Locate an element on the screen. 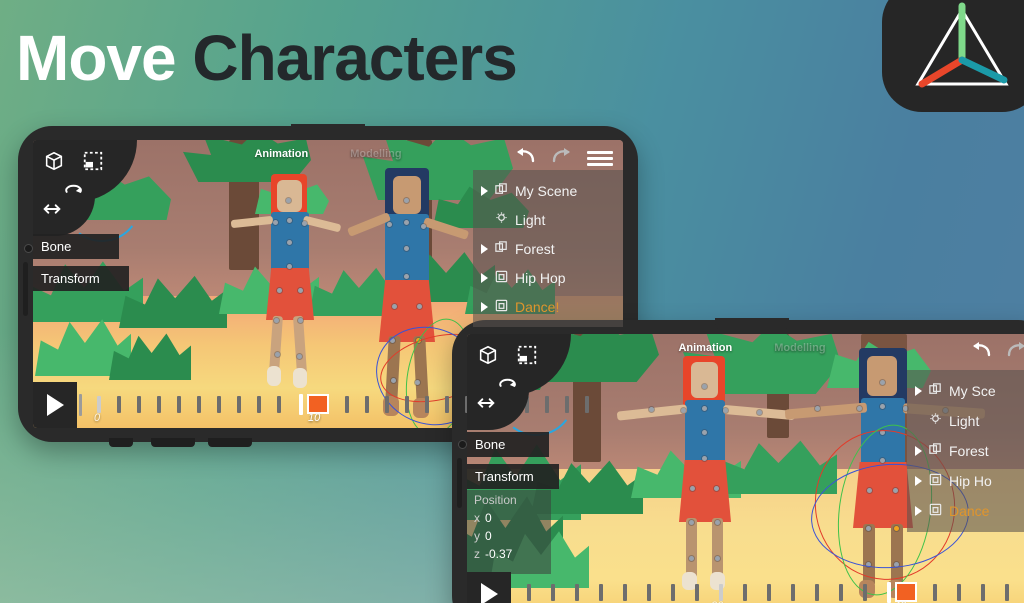 The width and height of the screenshot is (1024, 603). character-red-hair is located at coordinates (293, 283).